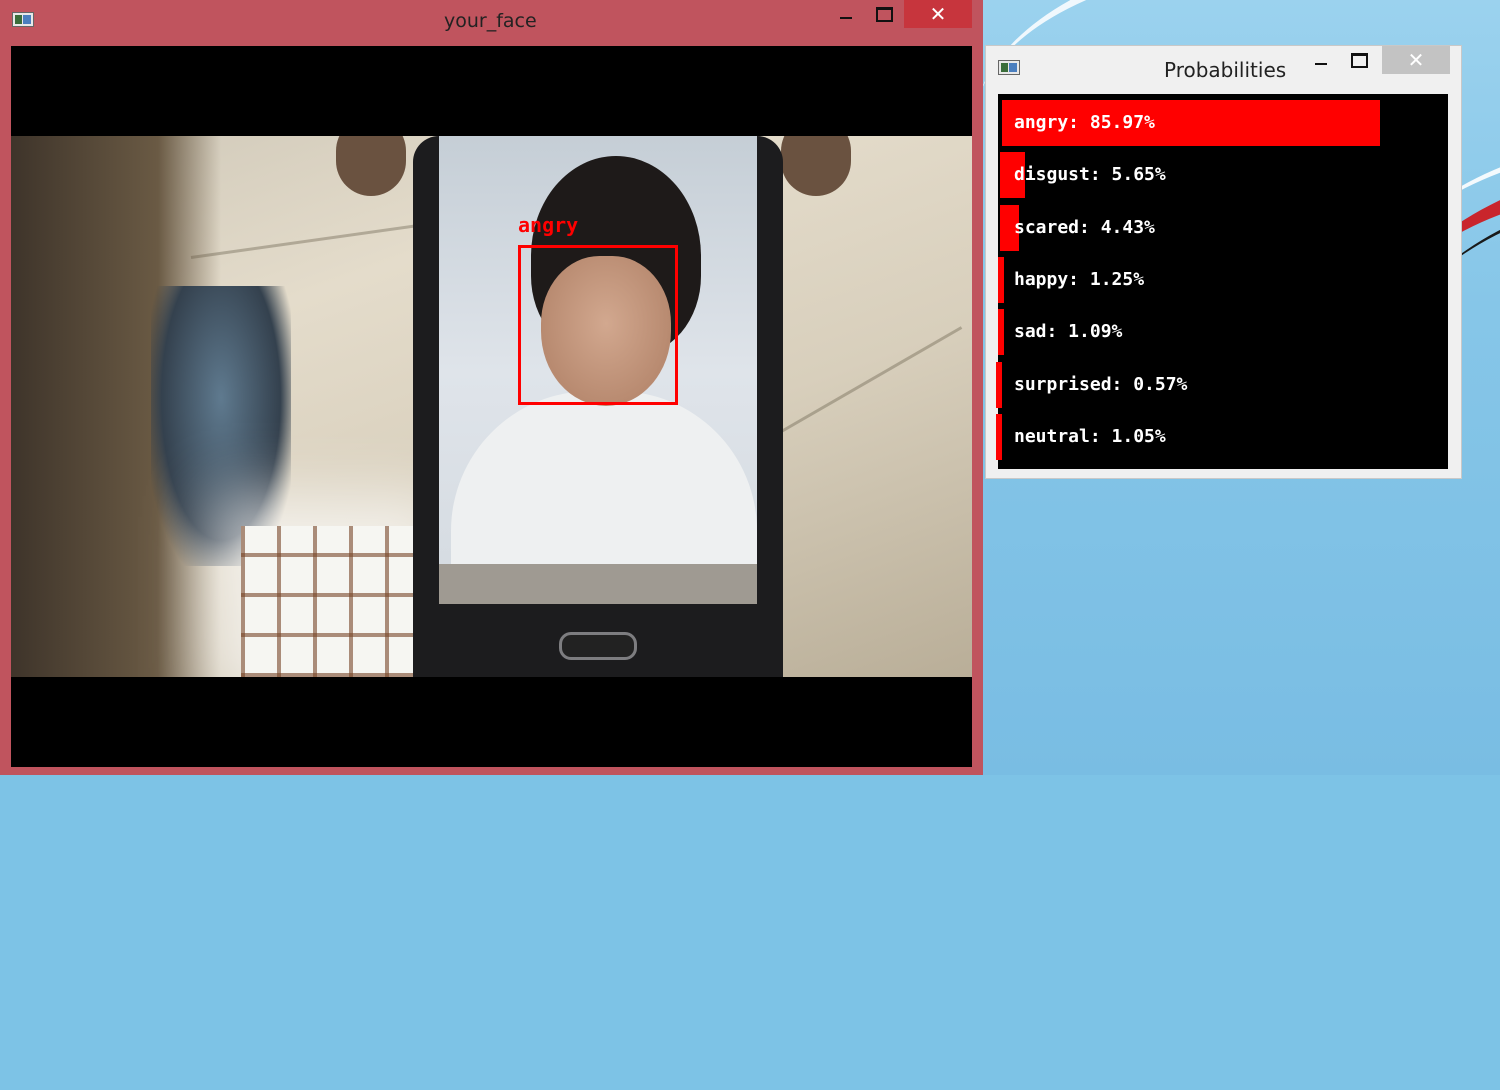  I want to click on window-grille, so click(331, 601).